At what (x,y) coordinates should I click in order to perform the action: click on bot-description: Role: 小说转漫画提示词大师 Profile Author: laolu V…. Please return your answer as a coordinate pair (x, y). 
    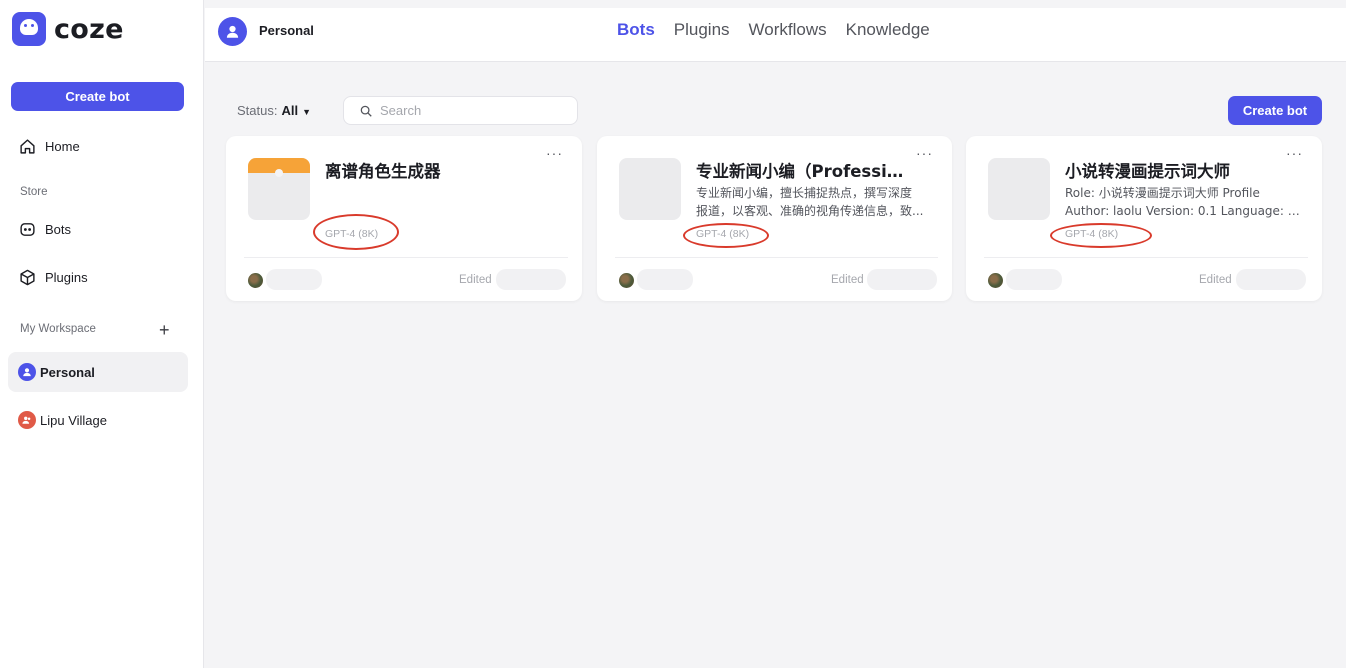
    Looking at the image, I should click on (1183, 202).